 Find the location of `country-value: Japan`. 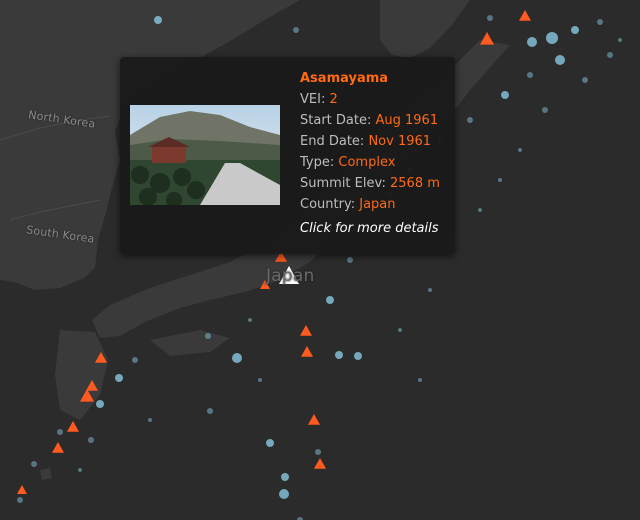

country-value: Japan is located at coordinates (377, 204).